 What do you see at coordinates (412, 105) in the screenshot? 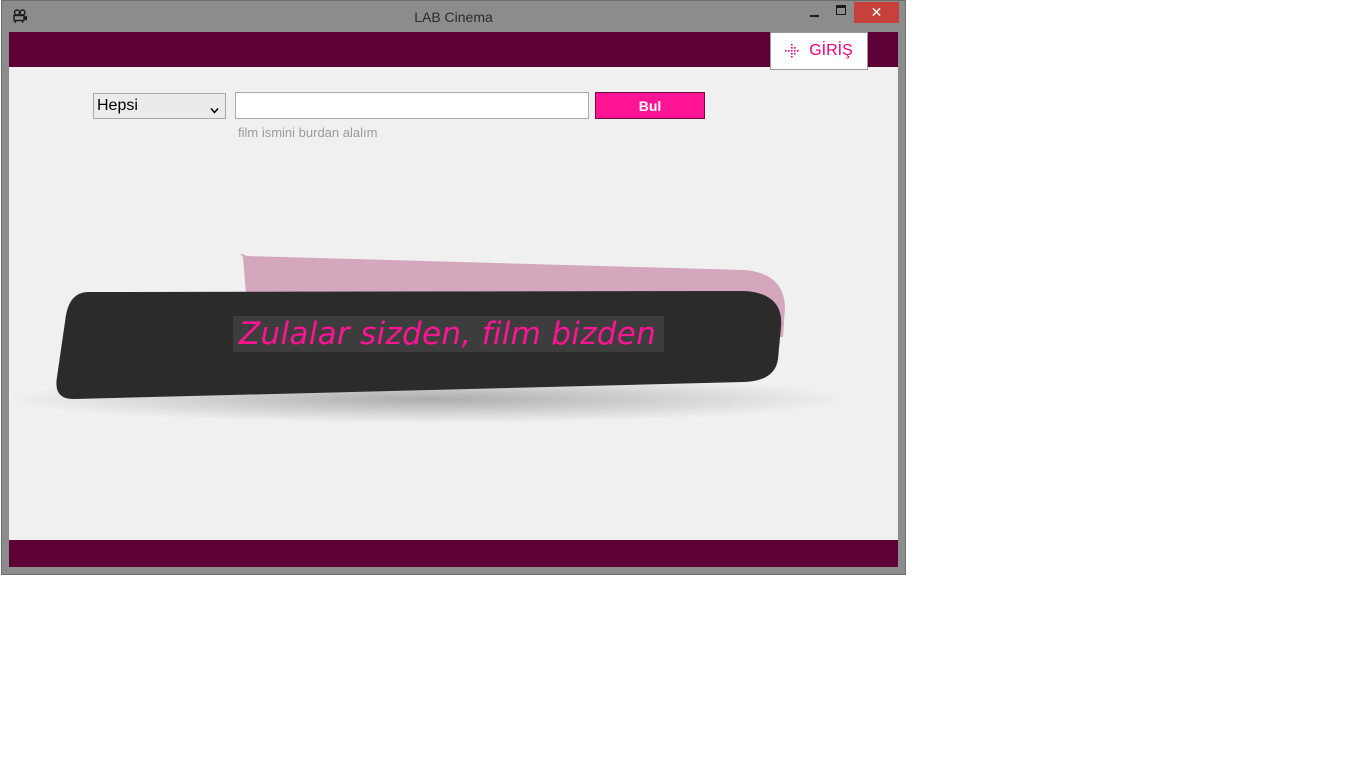
I see `search-input` at bounding box center [412, 105].